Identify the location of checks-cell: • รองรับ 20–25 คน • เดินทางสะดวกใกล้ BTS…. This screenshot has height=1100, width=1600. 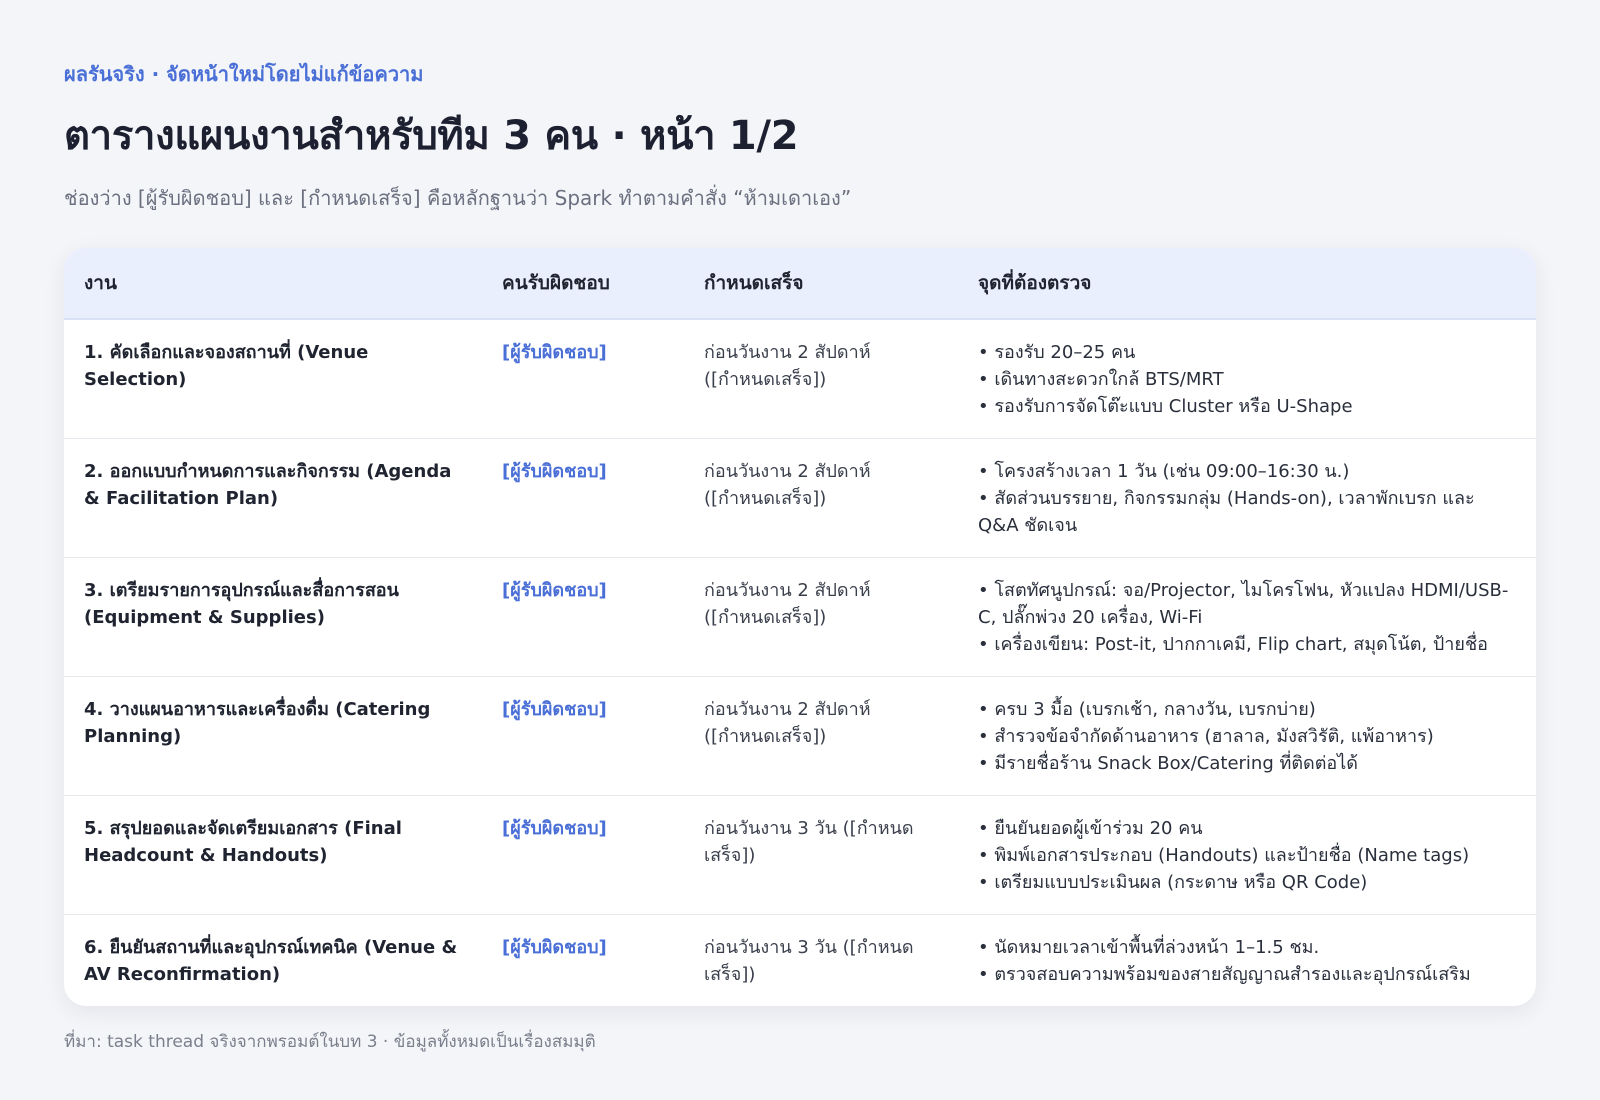
(1247, 379).